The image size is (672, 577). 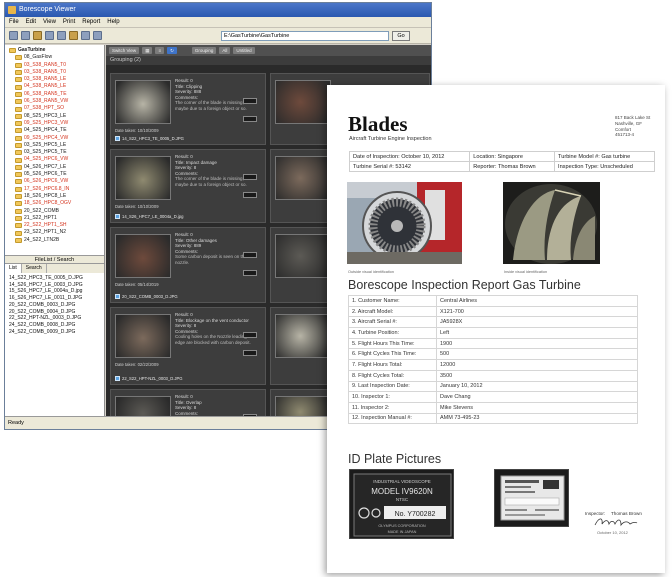 What do you see at coordinates (56, 211) in the screenshot?
I see `tree-item: 20_S22_COMB` at bounding box center [56, 211].